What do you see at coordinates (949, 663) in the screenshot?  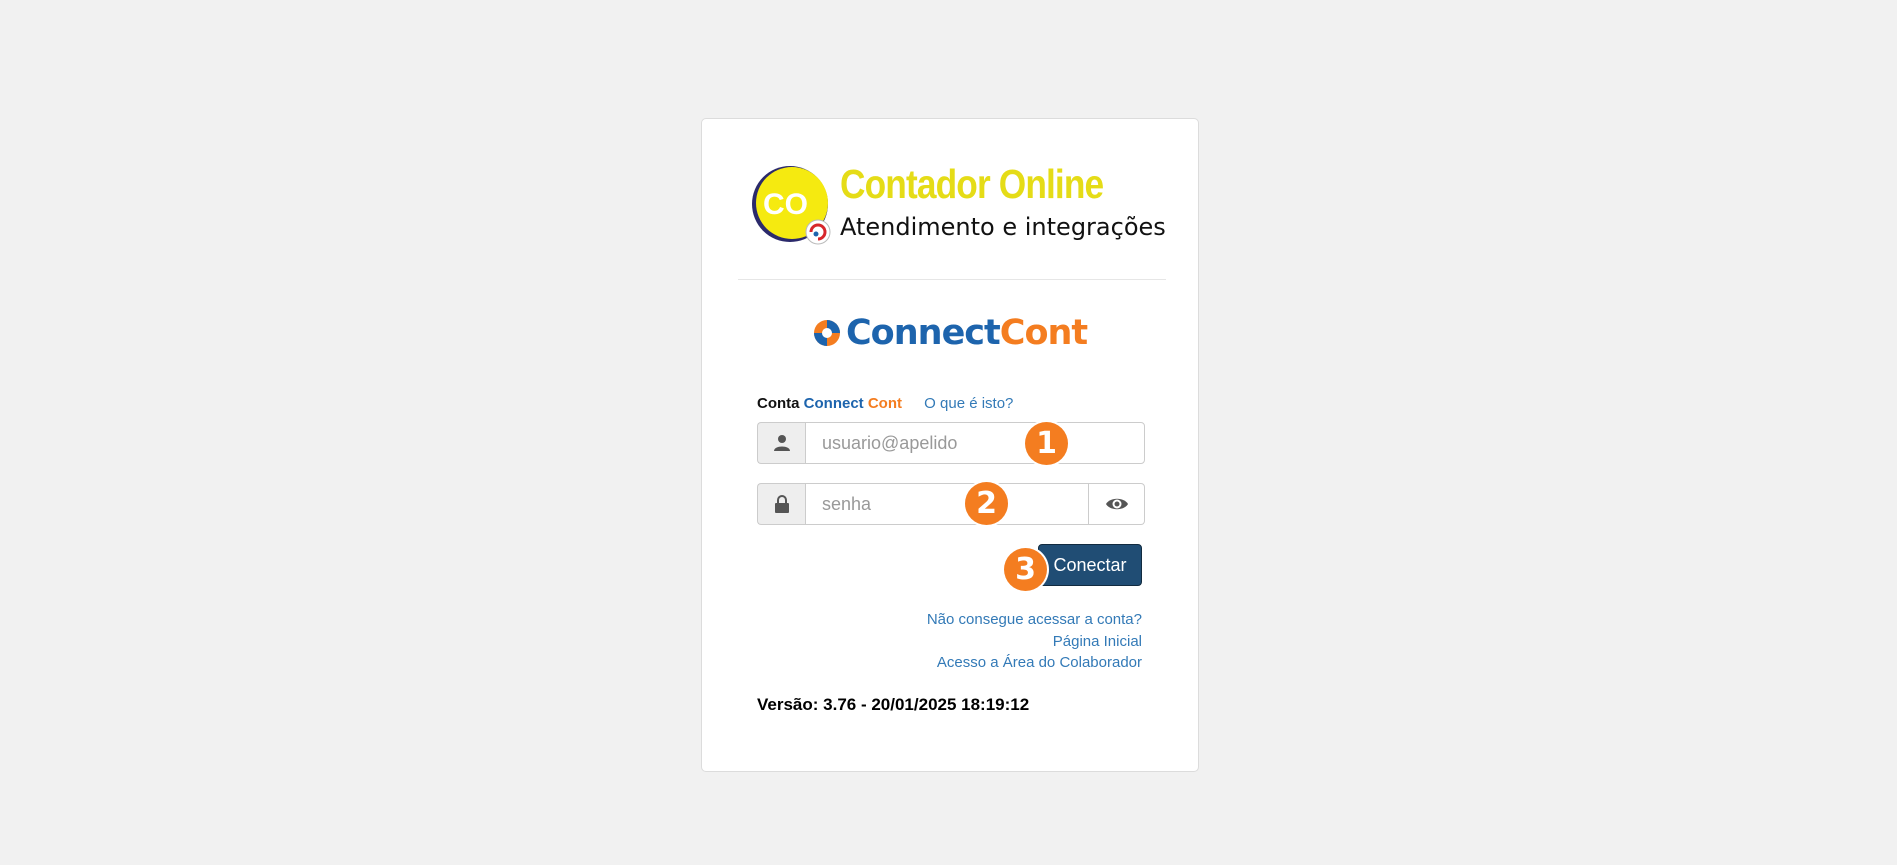 I see `collaborator-area-link: Acesso a Área do Colaborador` at bounding box center [949, 663].